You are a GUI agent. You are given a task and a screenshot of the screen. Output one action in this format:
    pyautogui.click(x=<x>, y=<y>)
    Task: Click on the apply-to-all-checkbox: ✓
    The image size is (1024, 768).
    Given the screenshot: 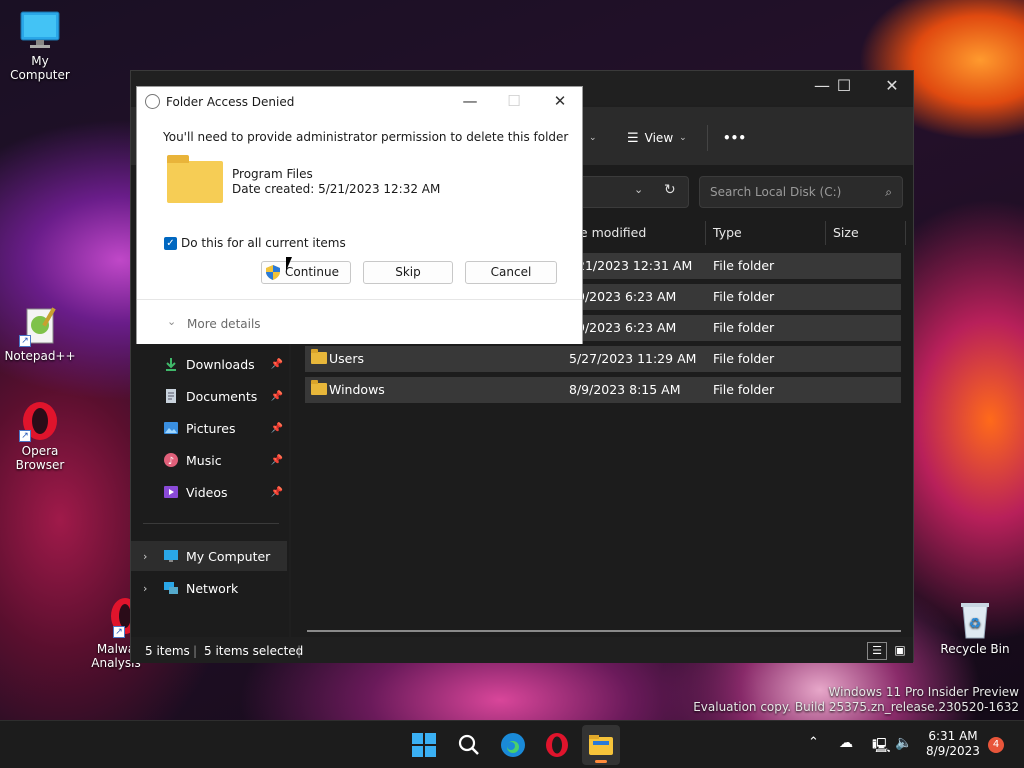 What is the action you would take?
    pyautogui.click(x=170, y=243)
    